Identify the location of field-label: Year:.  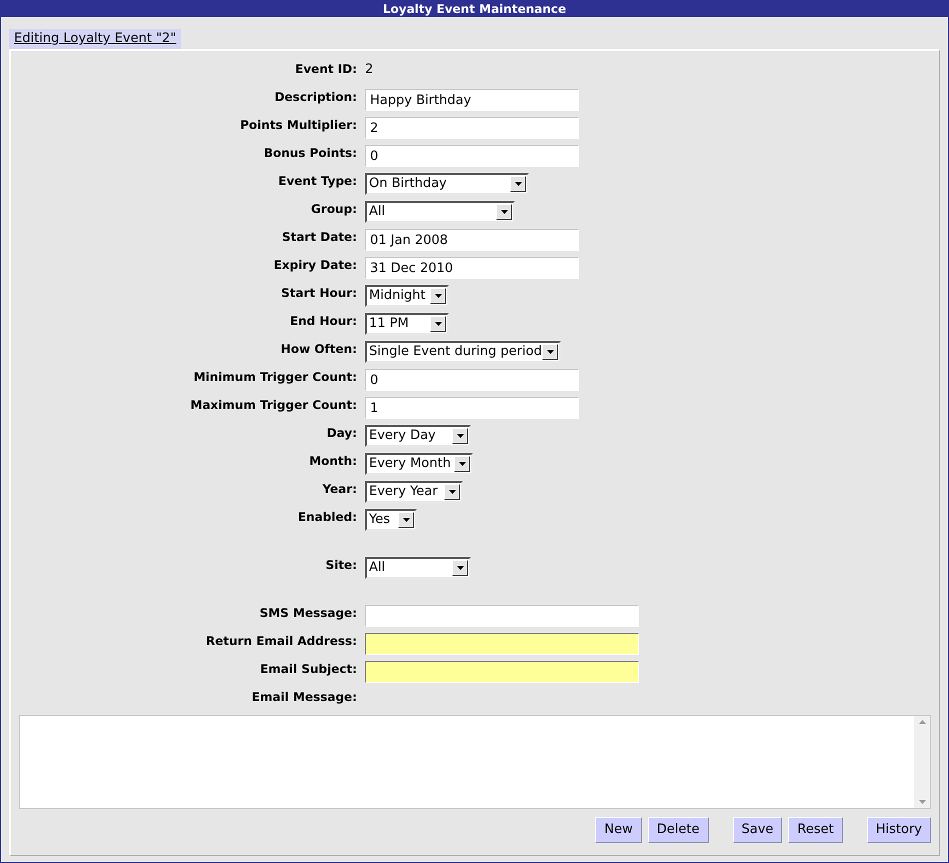
(339, 489).